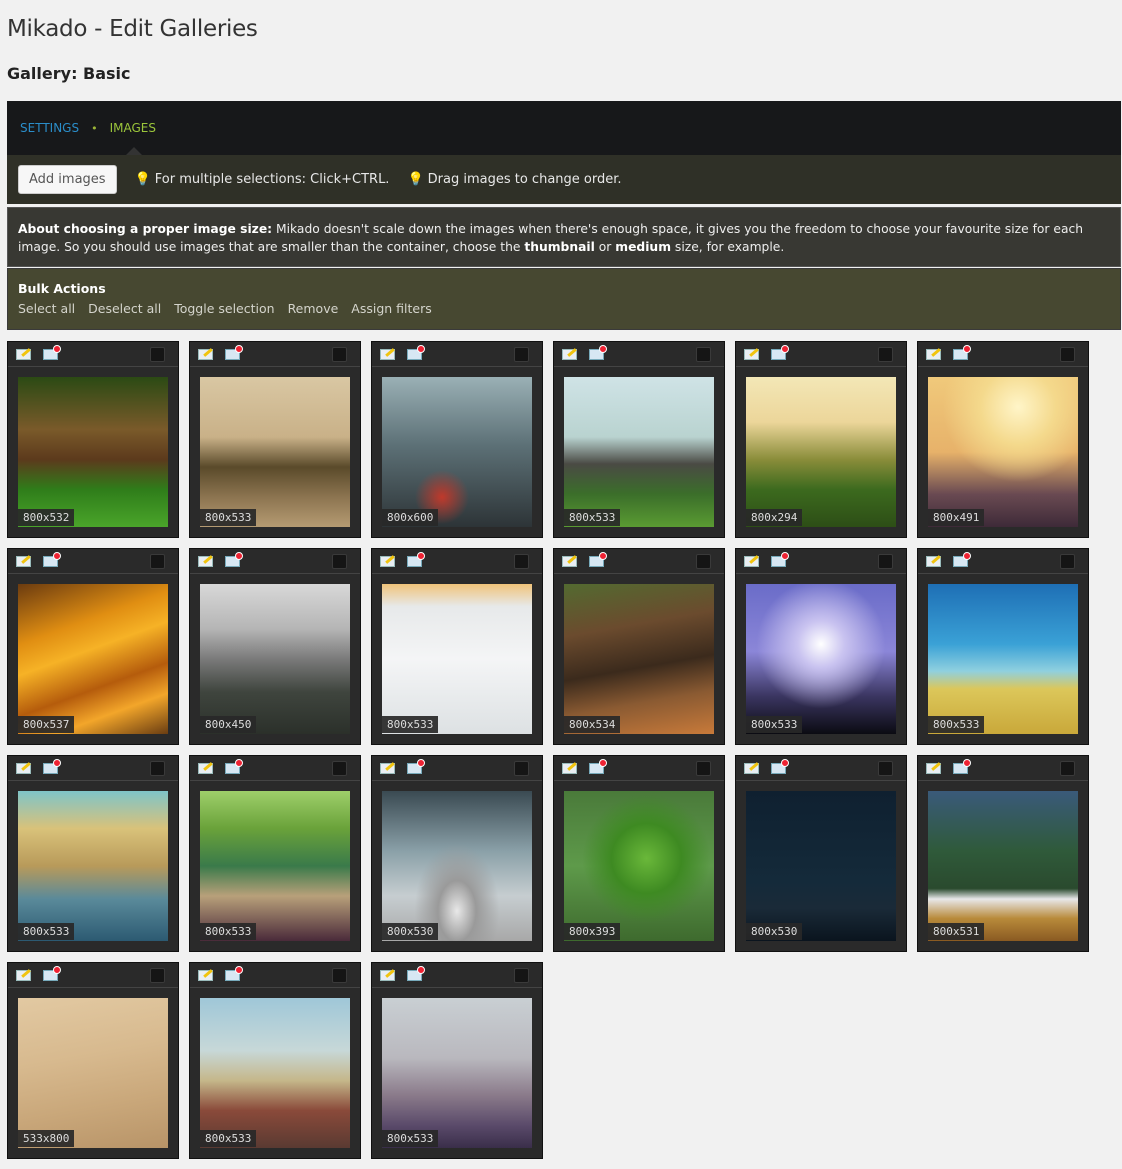  Describe the element at coordinates (391, 308) in the screenshot. I see `assign-filters-link: Assign filters` at that location.